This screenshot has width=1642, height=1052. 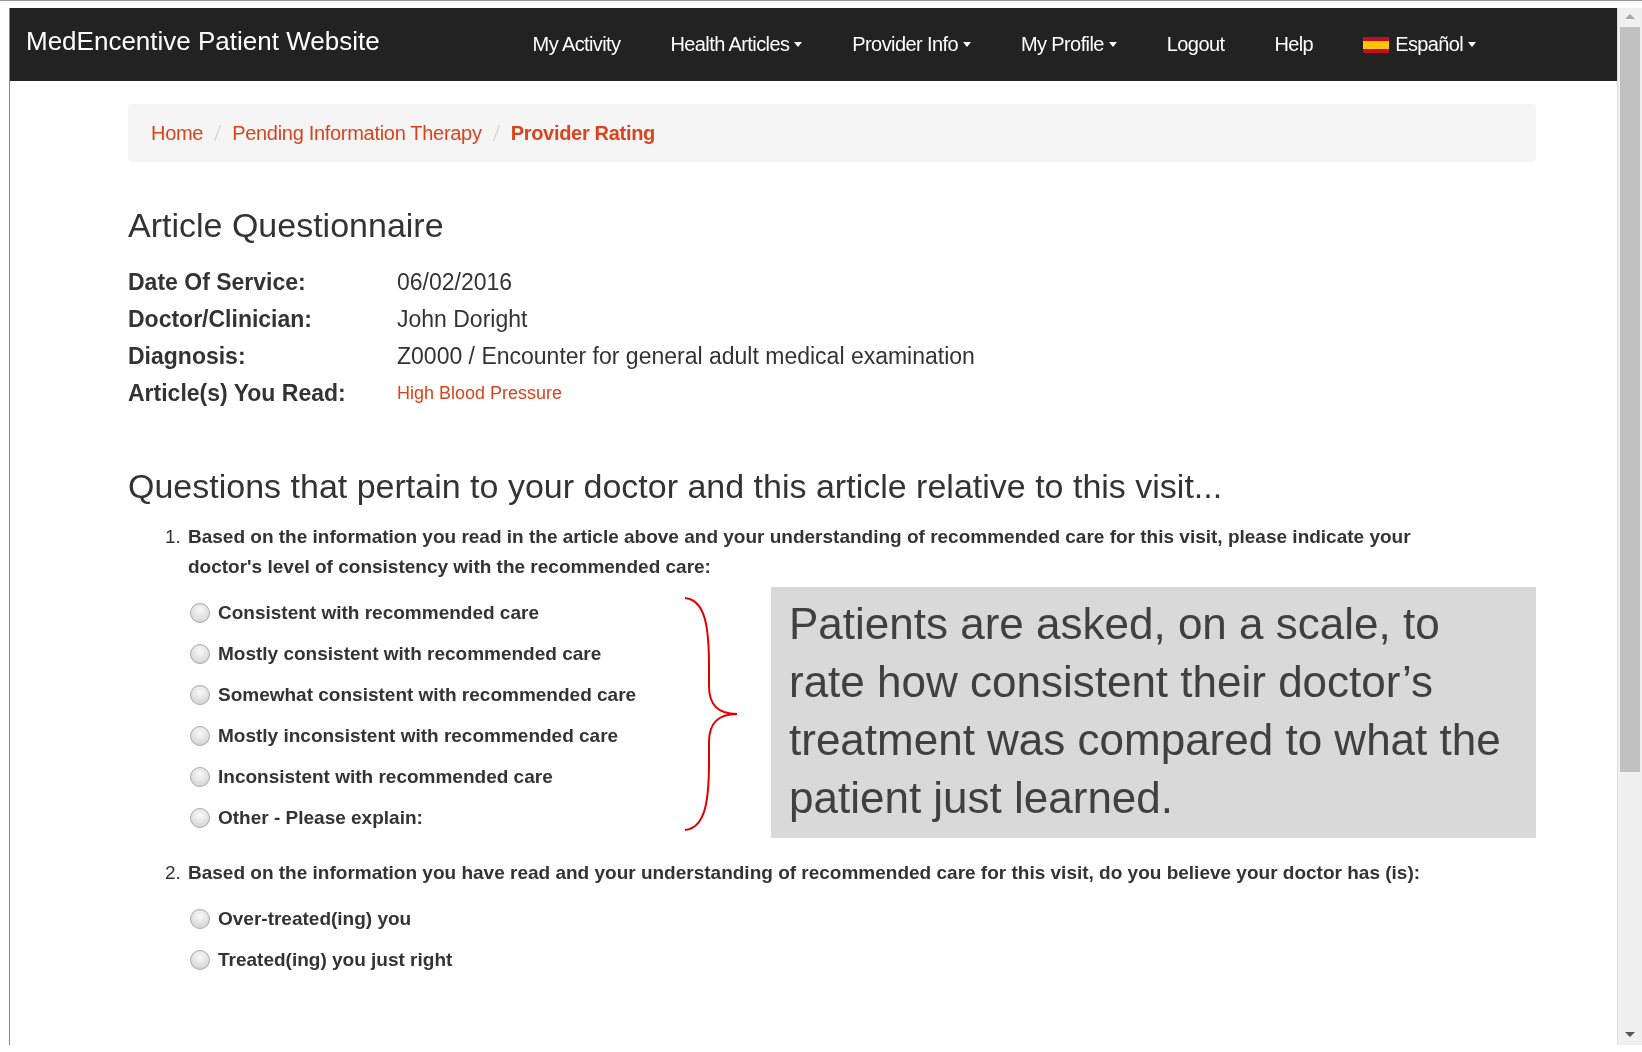 I want to click on question-number: 1., so click(x=173, y=537).